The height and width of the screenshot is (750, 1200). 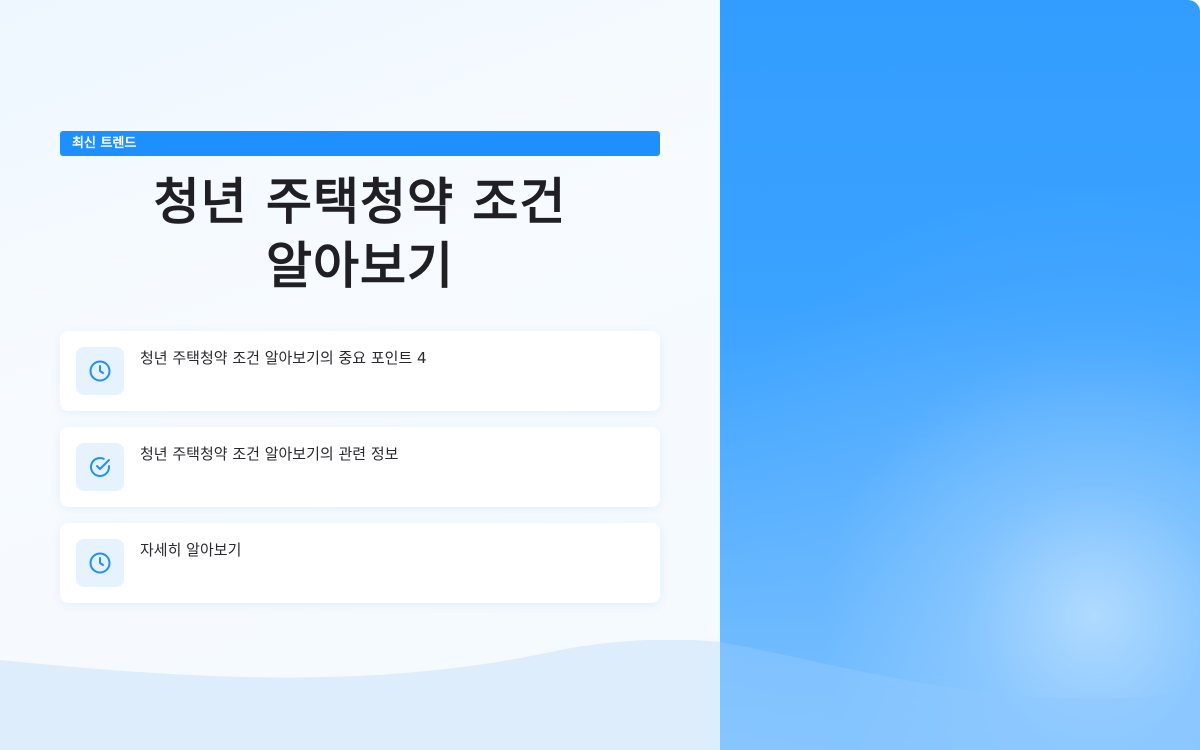 What do you see at coordinates (360, 202) in the screenshot?
I see `page-title-line-1: 청년 주택청약 조건` at bounding box center [360, 202].